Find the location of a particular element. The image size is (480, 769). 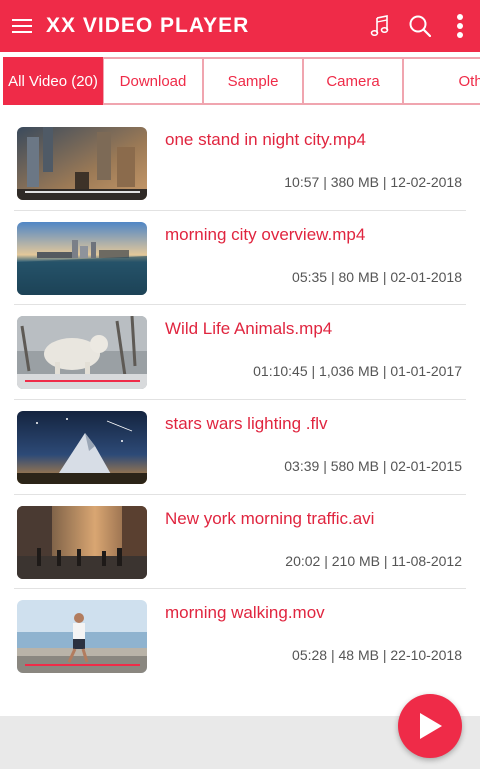

tab-camera: Camera is located at coordinates (353, 81).